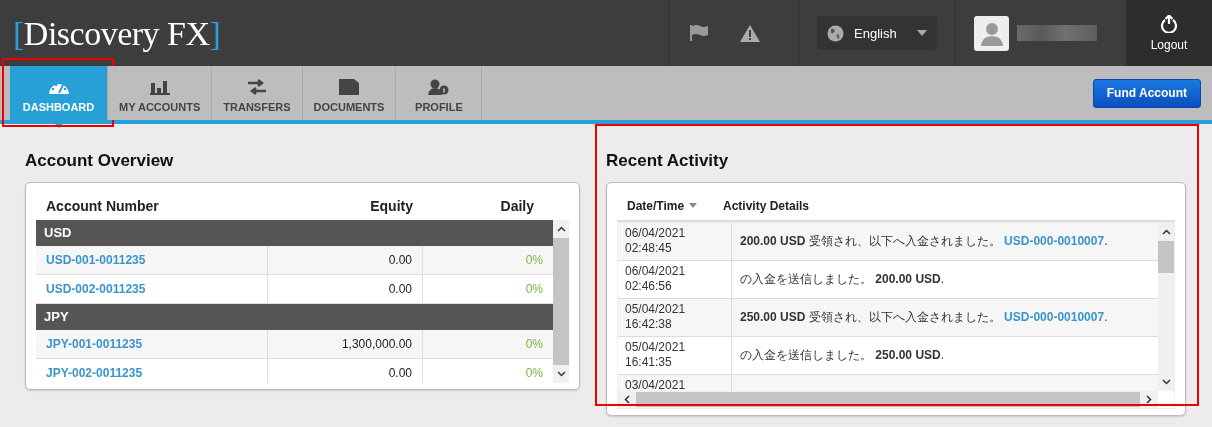 The width and height of the screenshot is (1212, 427). I want to click on activity-details: の入金を送信しました。 200.00 USD., so click(842, 279).